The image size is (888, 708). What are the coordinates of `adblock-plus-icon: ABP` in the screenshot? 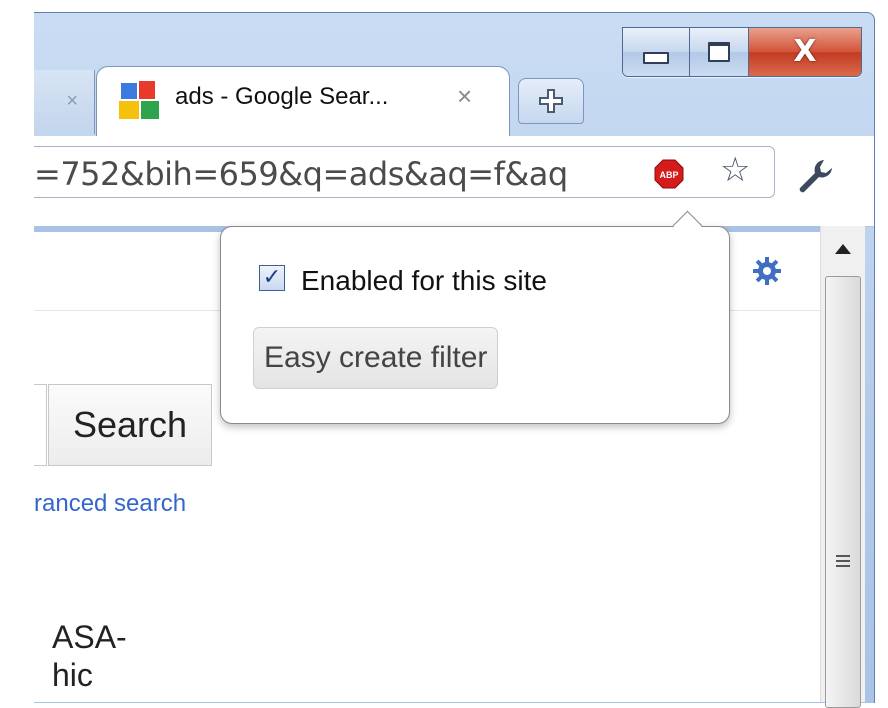 It's located at (669, 174).